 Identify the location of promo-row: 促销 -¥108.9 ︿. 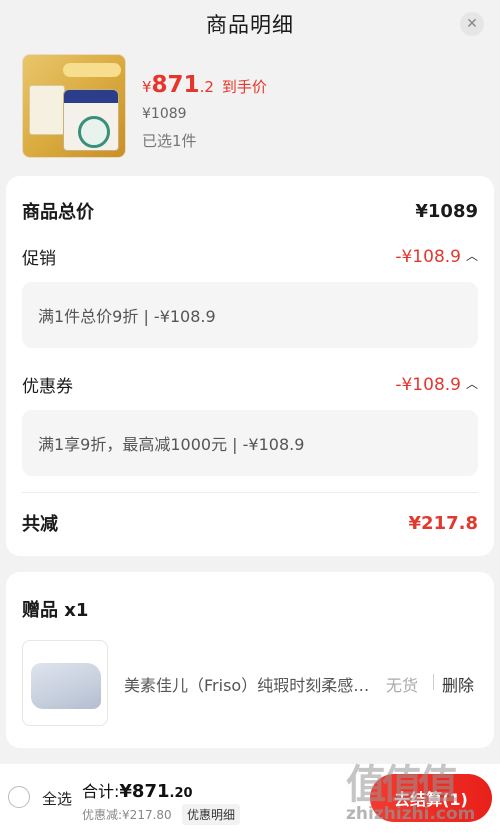
(250, 257).